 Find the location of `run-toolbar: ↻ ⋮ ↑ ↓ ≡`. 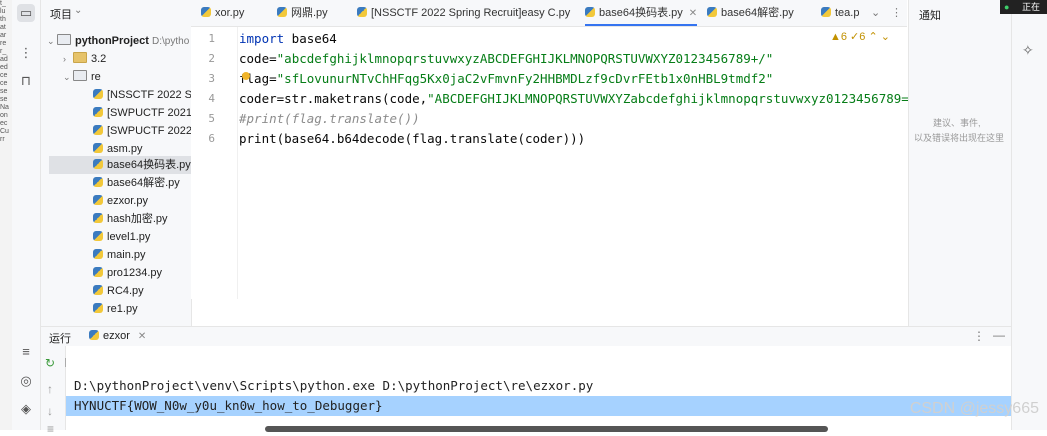

run-toolbar: ↻ ⋮ ↑ ↓ ≡ is located at coordinates (69, 391).